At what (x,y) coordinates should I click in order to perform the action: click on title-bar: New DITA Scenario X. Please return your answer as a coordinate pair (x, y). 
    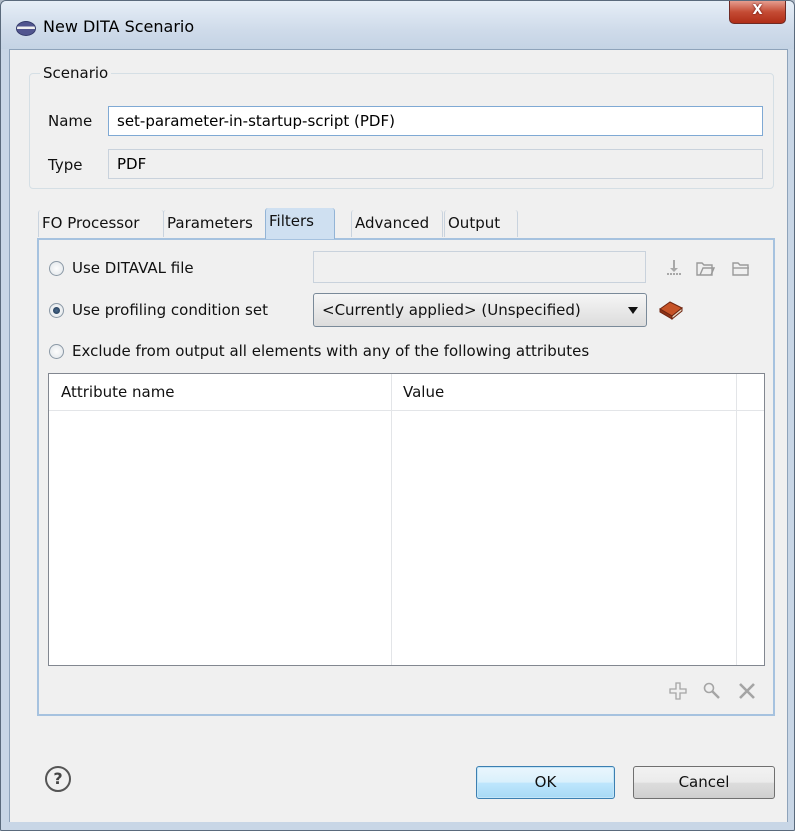
    Looking at the image, I should click on (397, 25).